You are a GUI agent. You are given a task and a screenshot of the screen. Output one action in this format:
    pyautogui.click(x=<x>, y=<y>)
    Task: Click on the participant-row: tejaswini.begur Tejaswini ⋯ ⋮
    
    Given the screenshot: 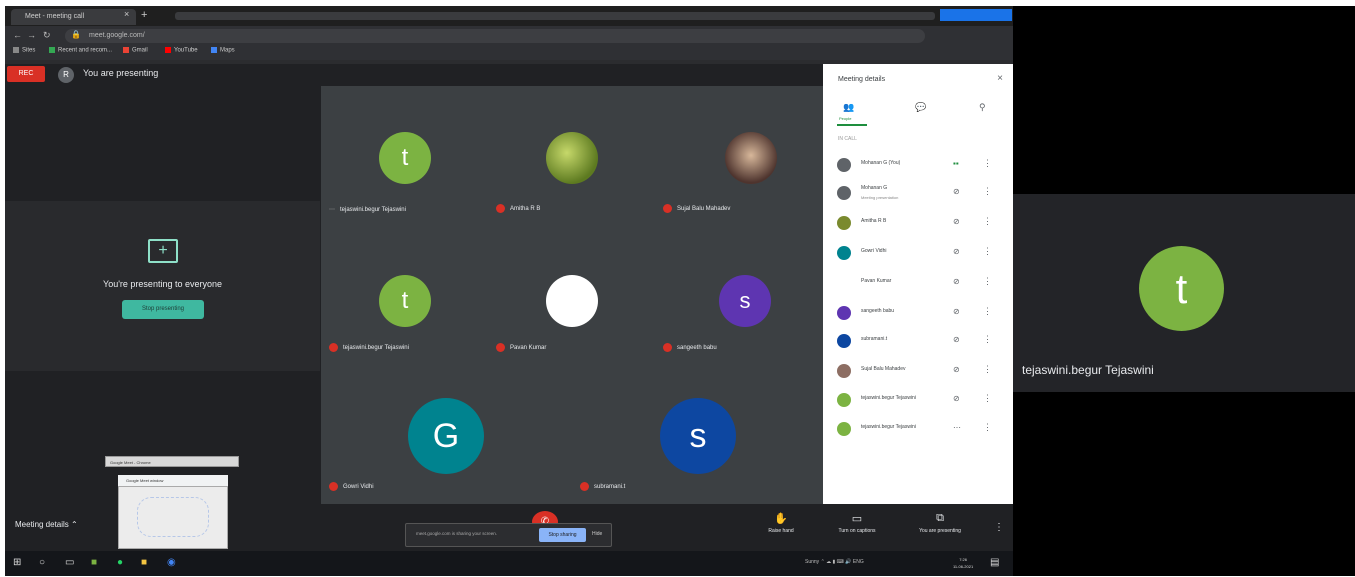 What is the action you would take?
    pyautogui.click(x=918, y=429)
    